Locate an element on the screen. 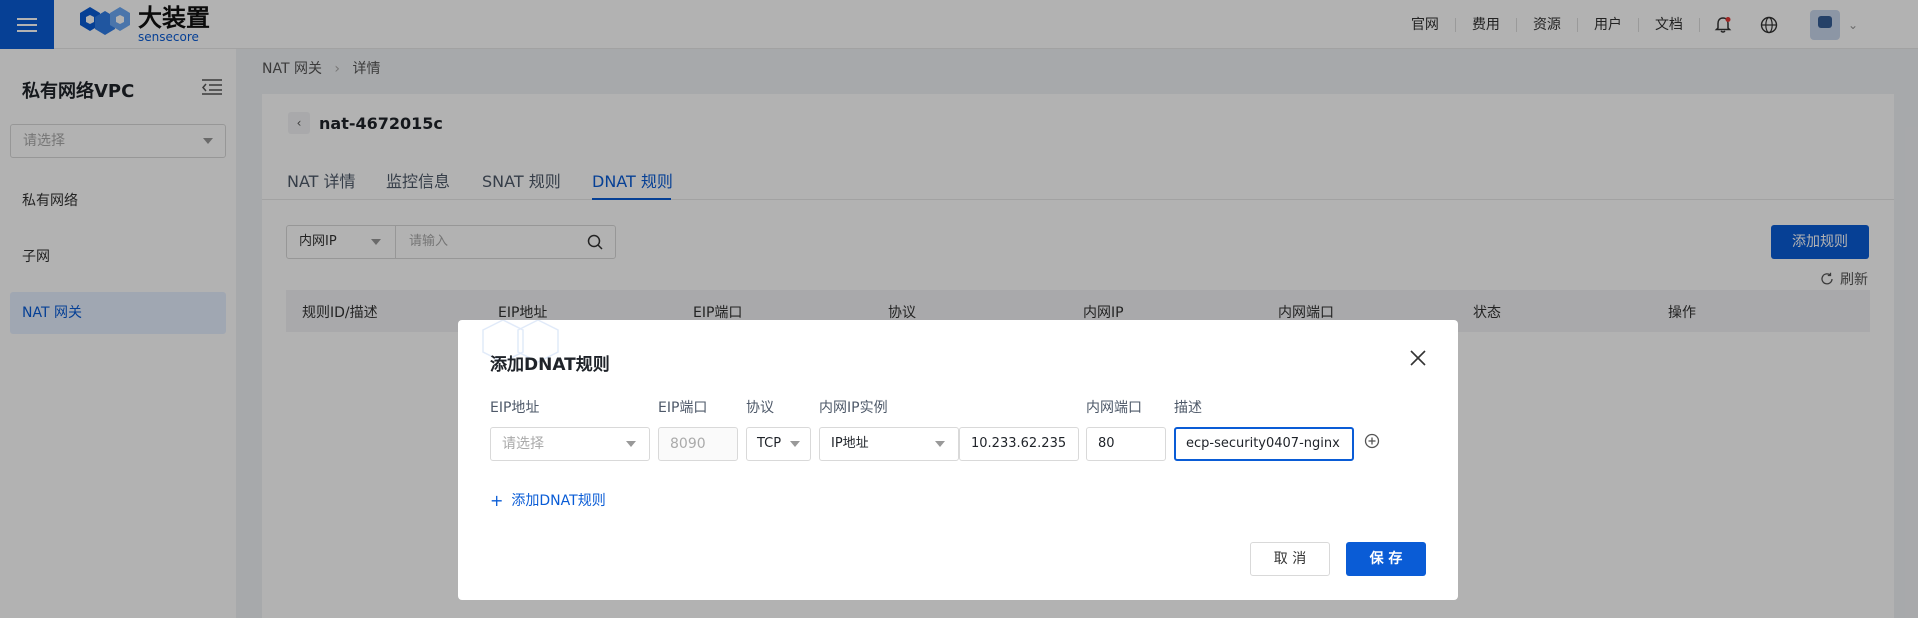  description-label: 描述 is located at coordinates (1188, 408).